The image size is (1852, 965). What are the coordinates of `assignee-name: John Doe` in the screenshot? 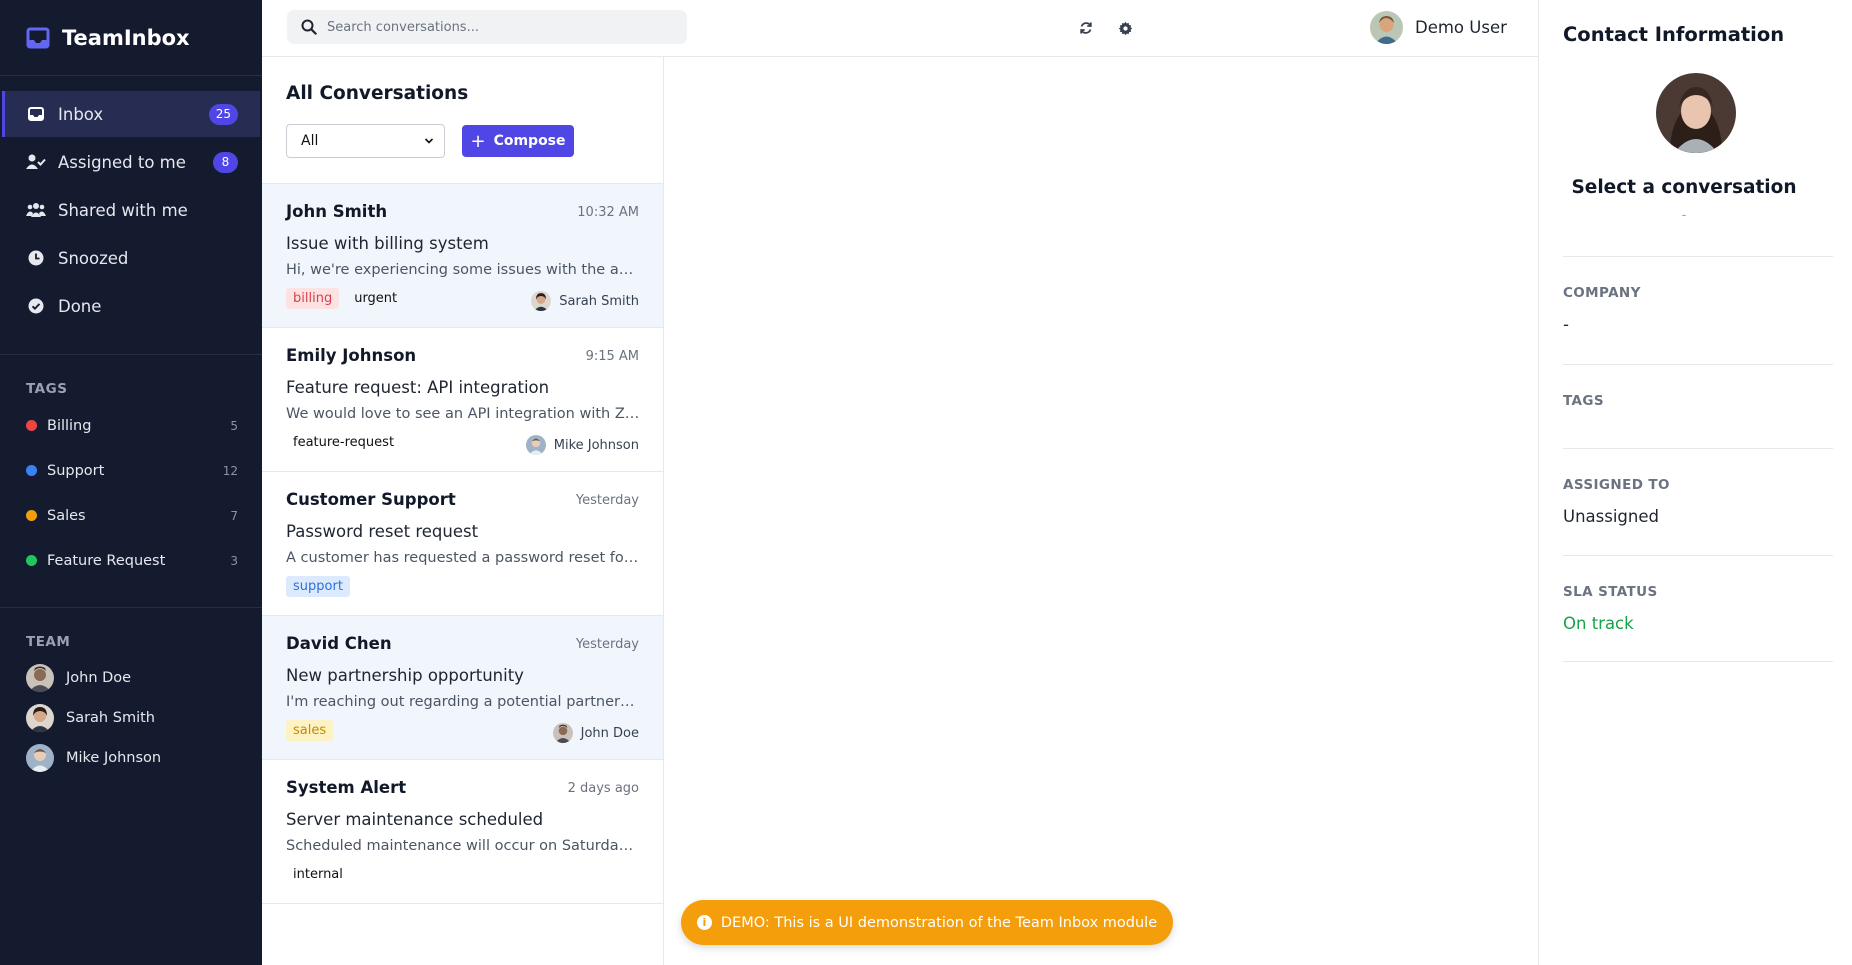 It's located at (609, 733).